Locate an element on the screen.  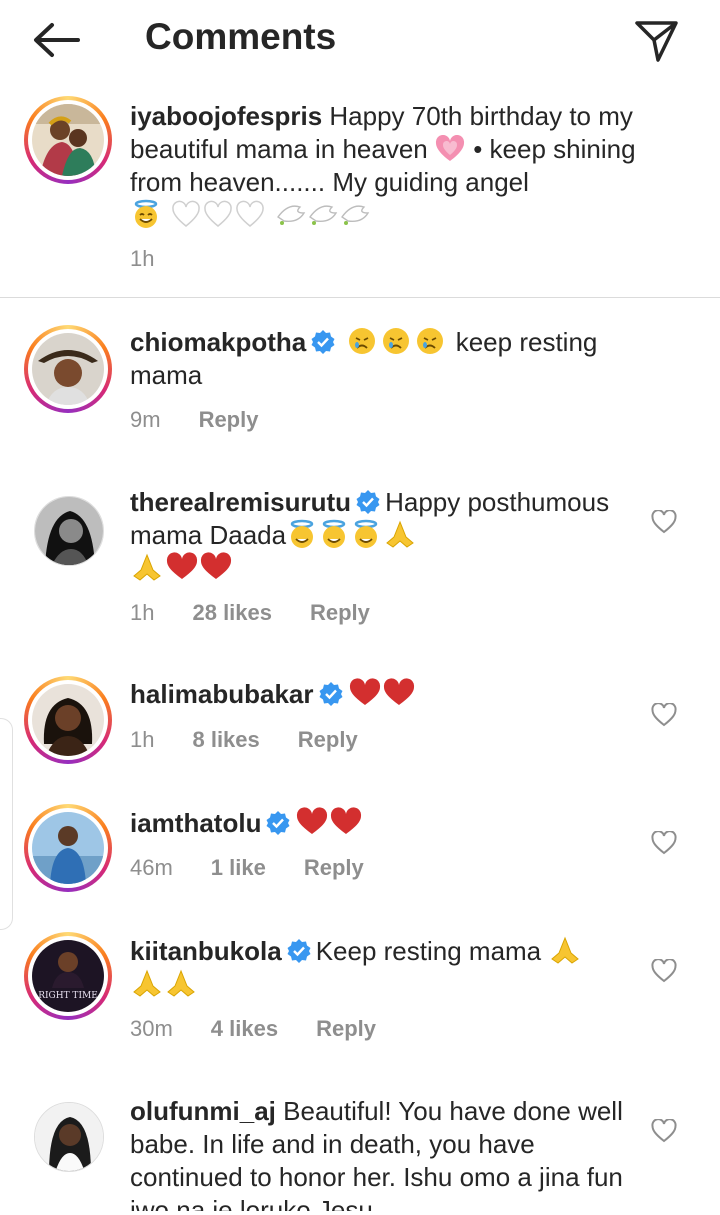
comment-timestamp: 30m is located at coordinates (151, 1028).